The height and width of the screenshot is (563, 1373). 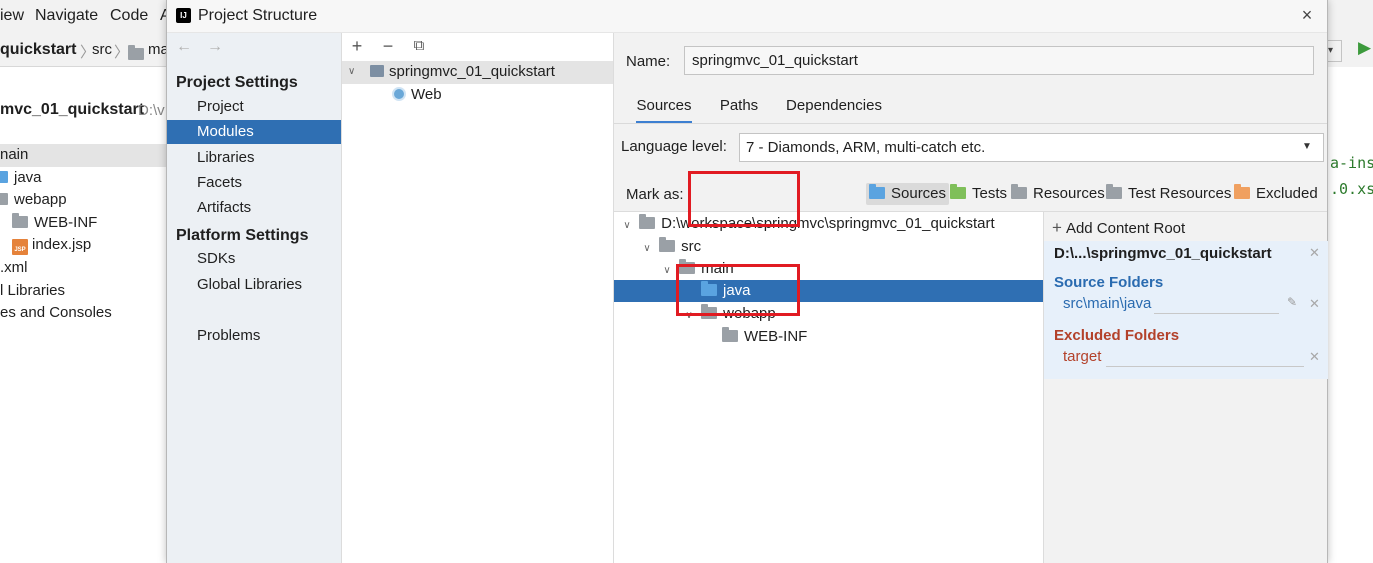 I want to click on nav-item-facets: Facets, so click(x=254, y=183).